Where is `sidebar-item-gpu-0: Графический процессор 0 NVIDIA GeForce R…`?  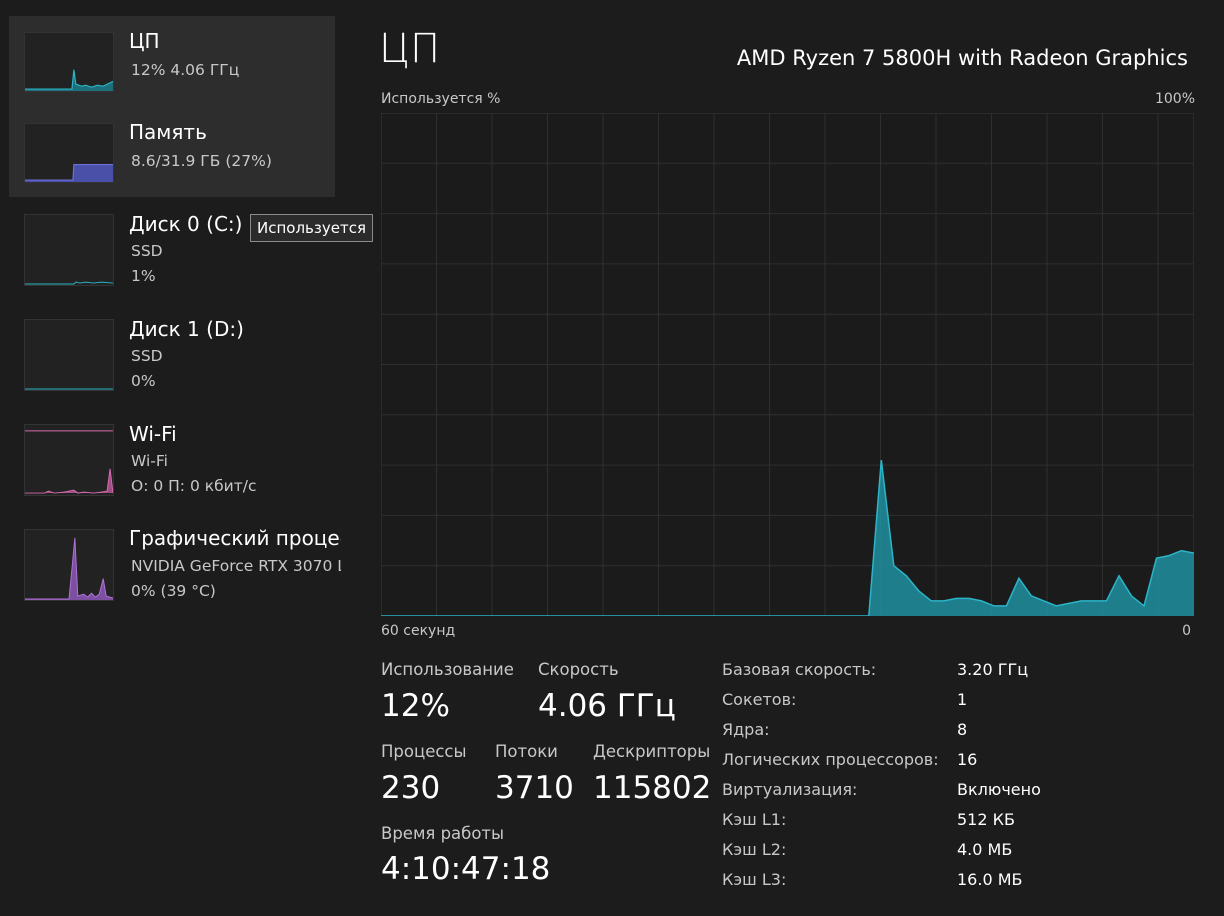 sidebar-item-gpu-0: Графический процессор 0 NVIDIA GeForce R… is located at coordinates (175, 565).